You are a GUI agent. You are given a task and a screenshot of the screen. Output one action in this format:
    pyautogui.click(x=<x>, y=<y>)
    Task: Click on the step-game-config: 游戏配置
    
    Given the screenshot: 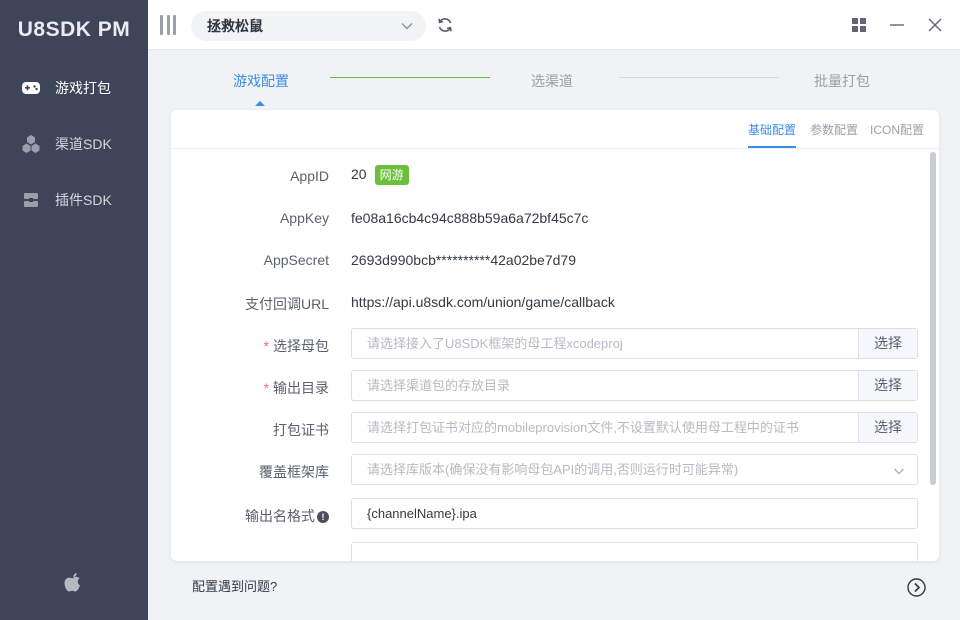 What is the action you would take?
    pyautogui.click(x=261, y=81)
    